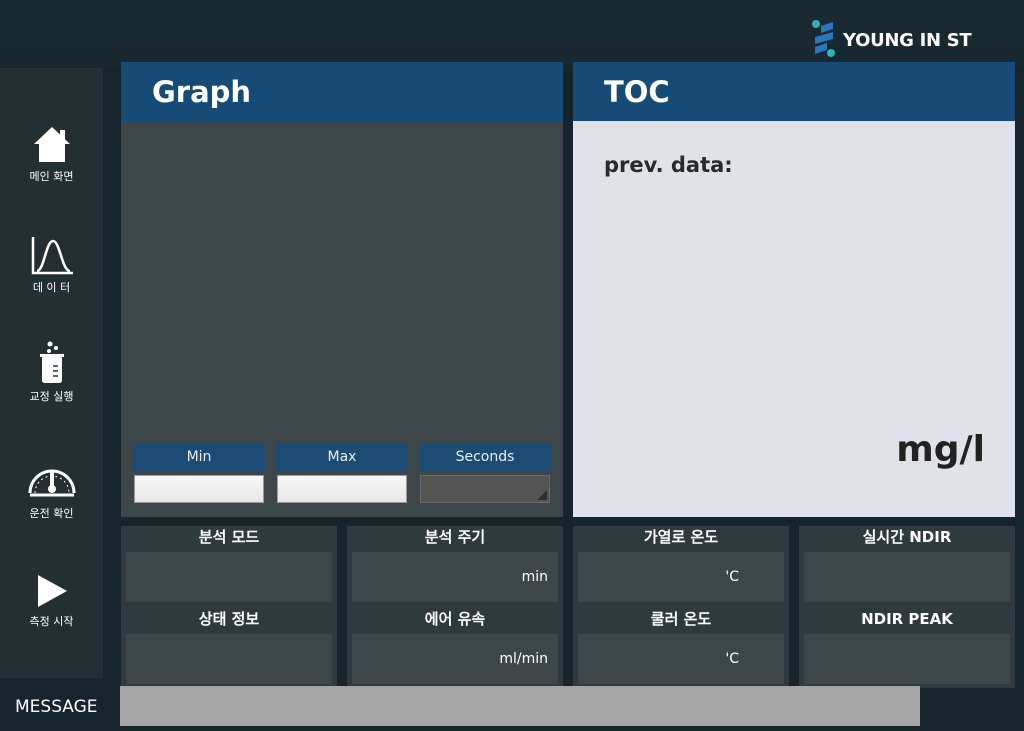 The image size is (1024, 731). I want to click on top-bar: YOUNG IN ST, so click(512, 33).